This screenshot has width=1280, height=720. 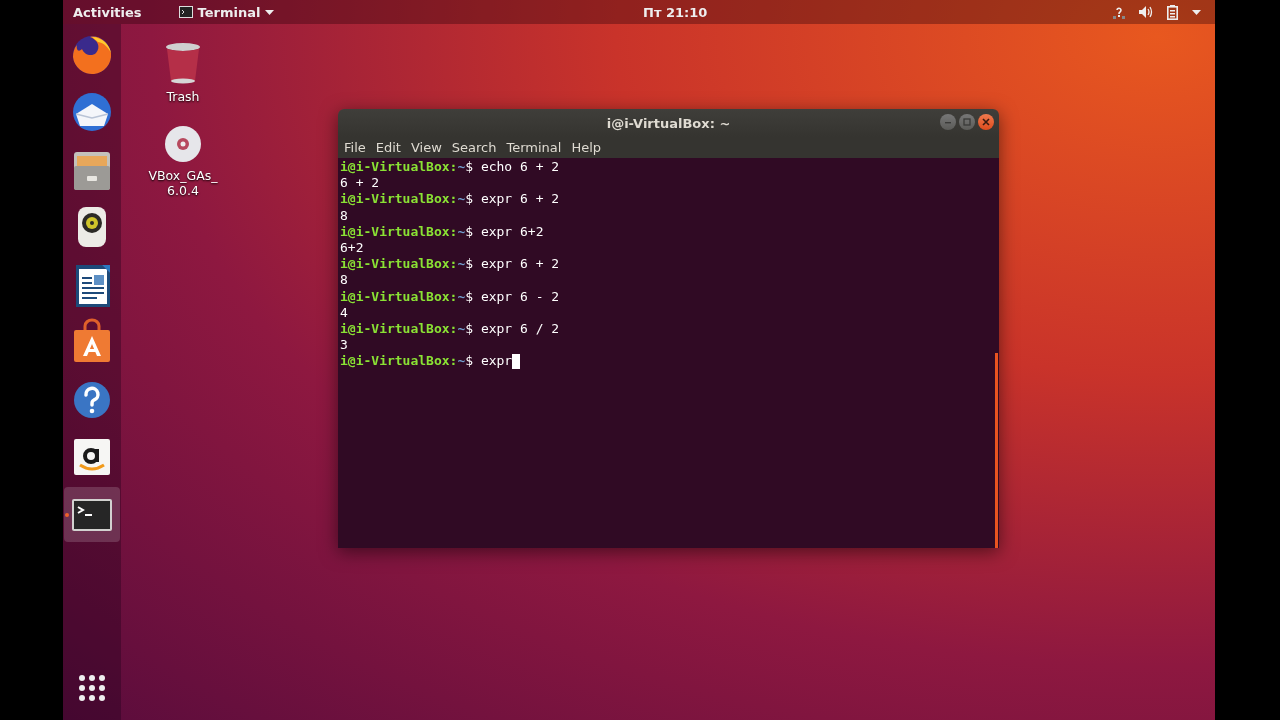 I want to click on app-menu: Terminal, so click(x=226, y=12).